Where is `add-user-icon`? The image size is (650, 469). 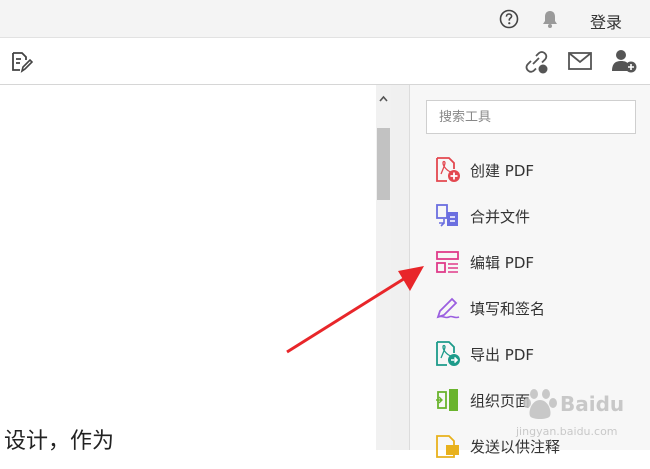
add-user-icon is located at coordinates (624, 61).